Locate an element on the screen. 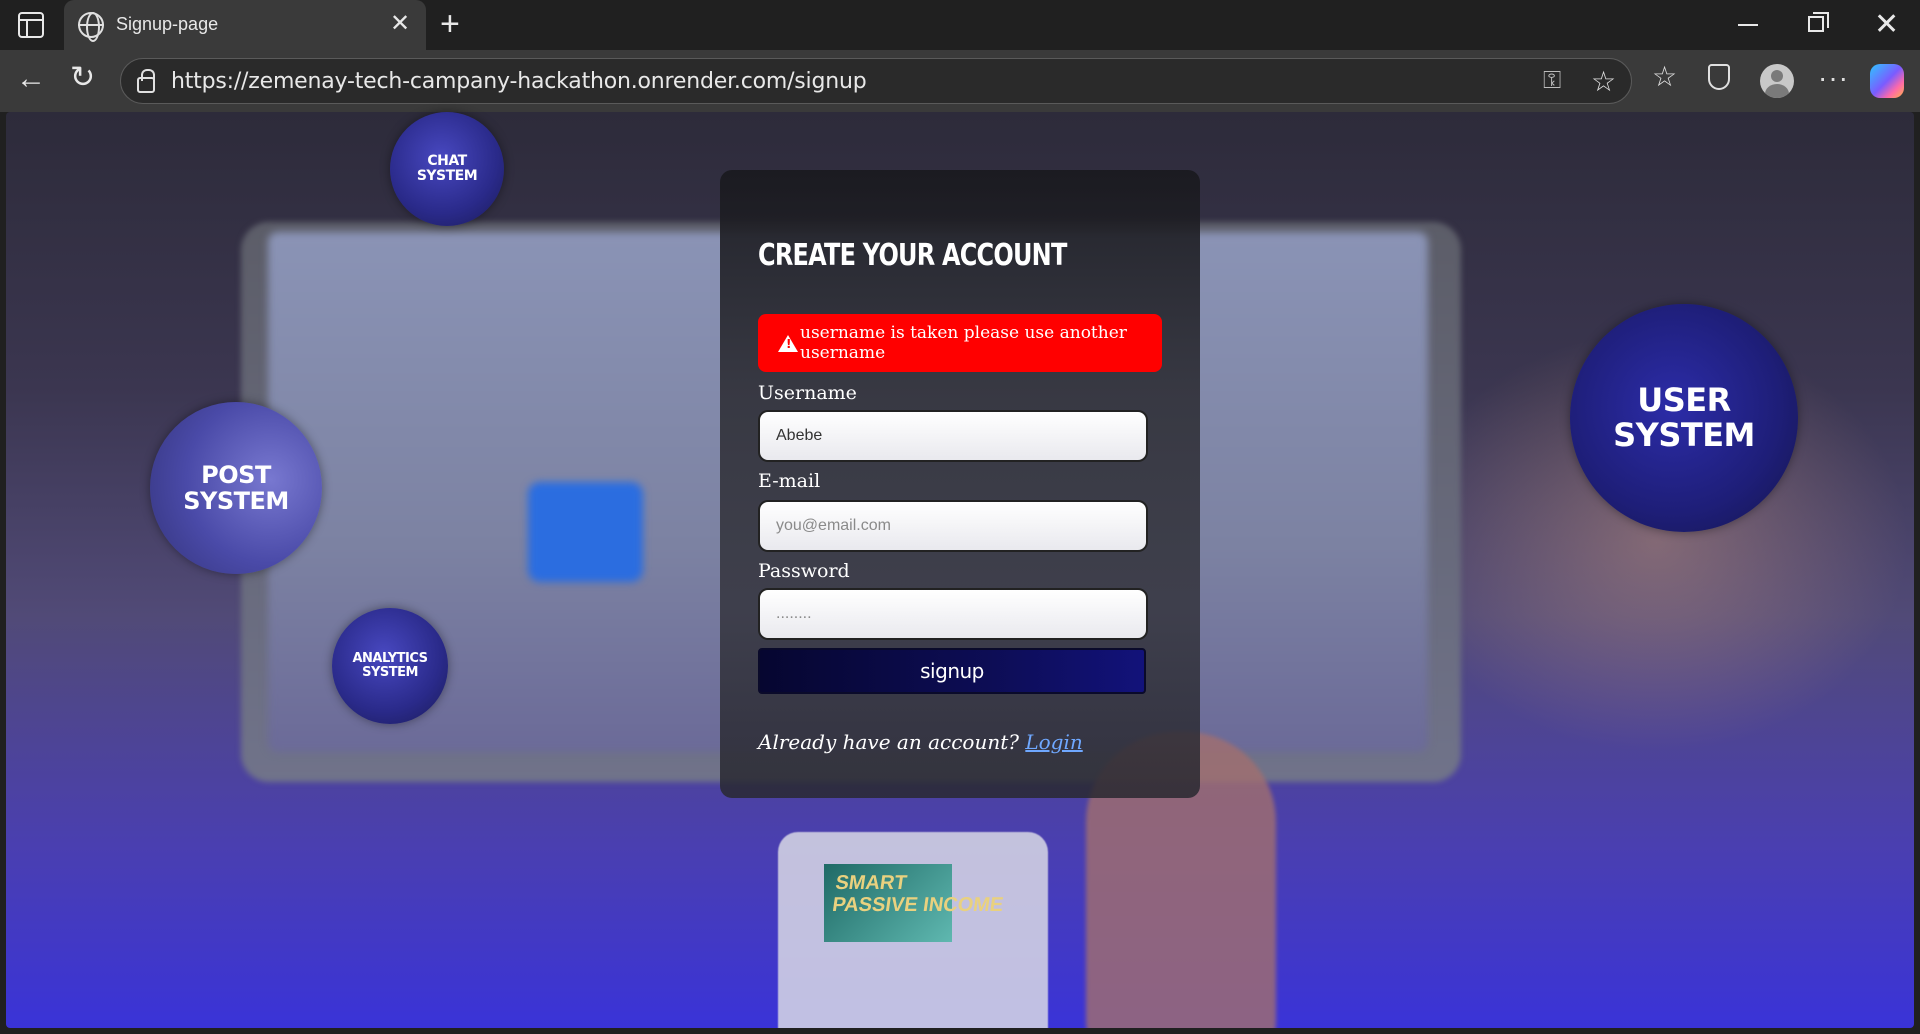 This screenshot has height=1034, width=1920. email-field is located at coordinates (953, 526).